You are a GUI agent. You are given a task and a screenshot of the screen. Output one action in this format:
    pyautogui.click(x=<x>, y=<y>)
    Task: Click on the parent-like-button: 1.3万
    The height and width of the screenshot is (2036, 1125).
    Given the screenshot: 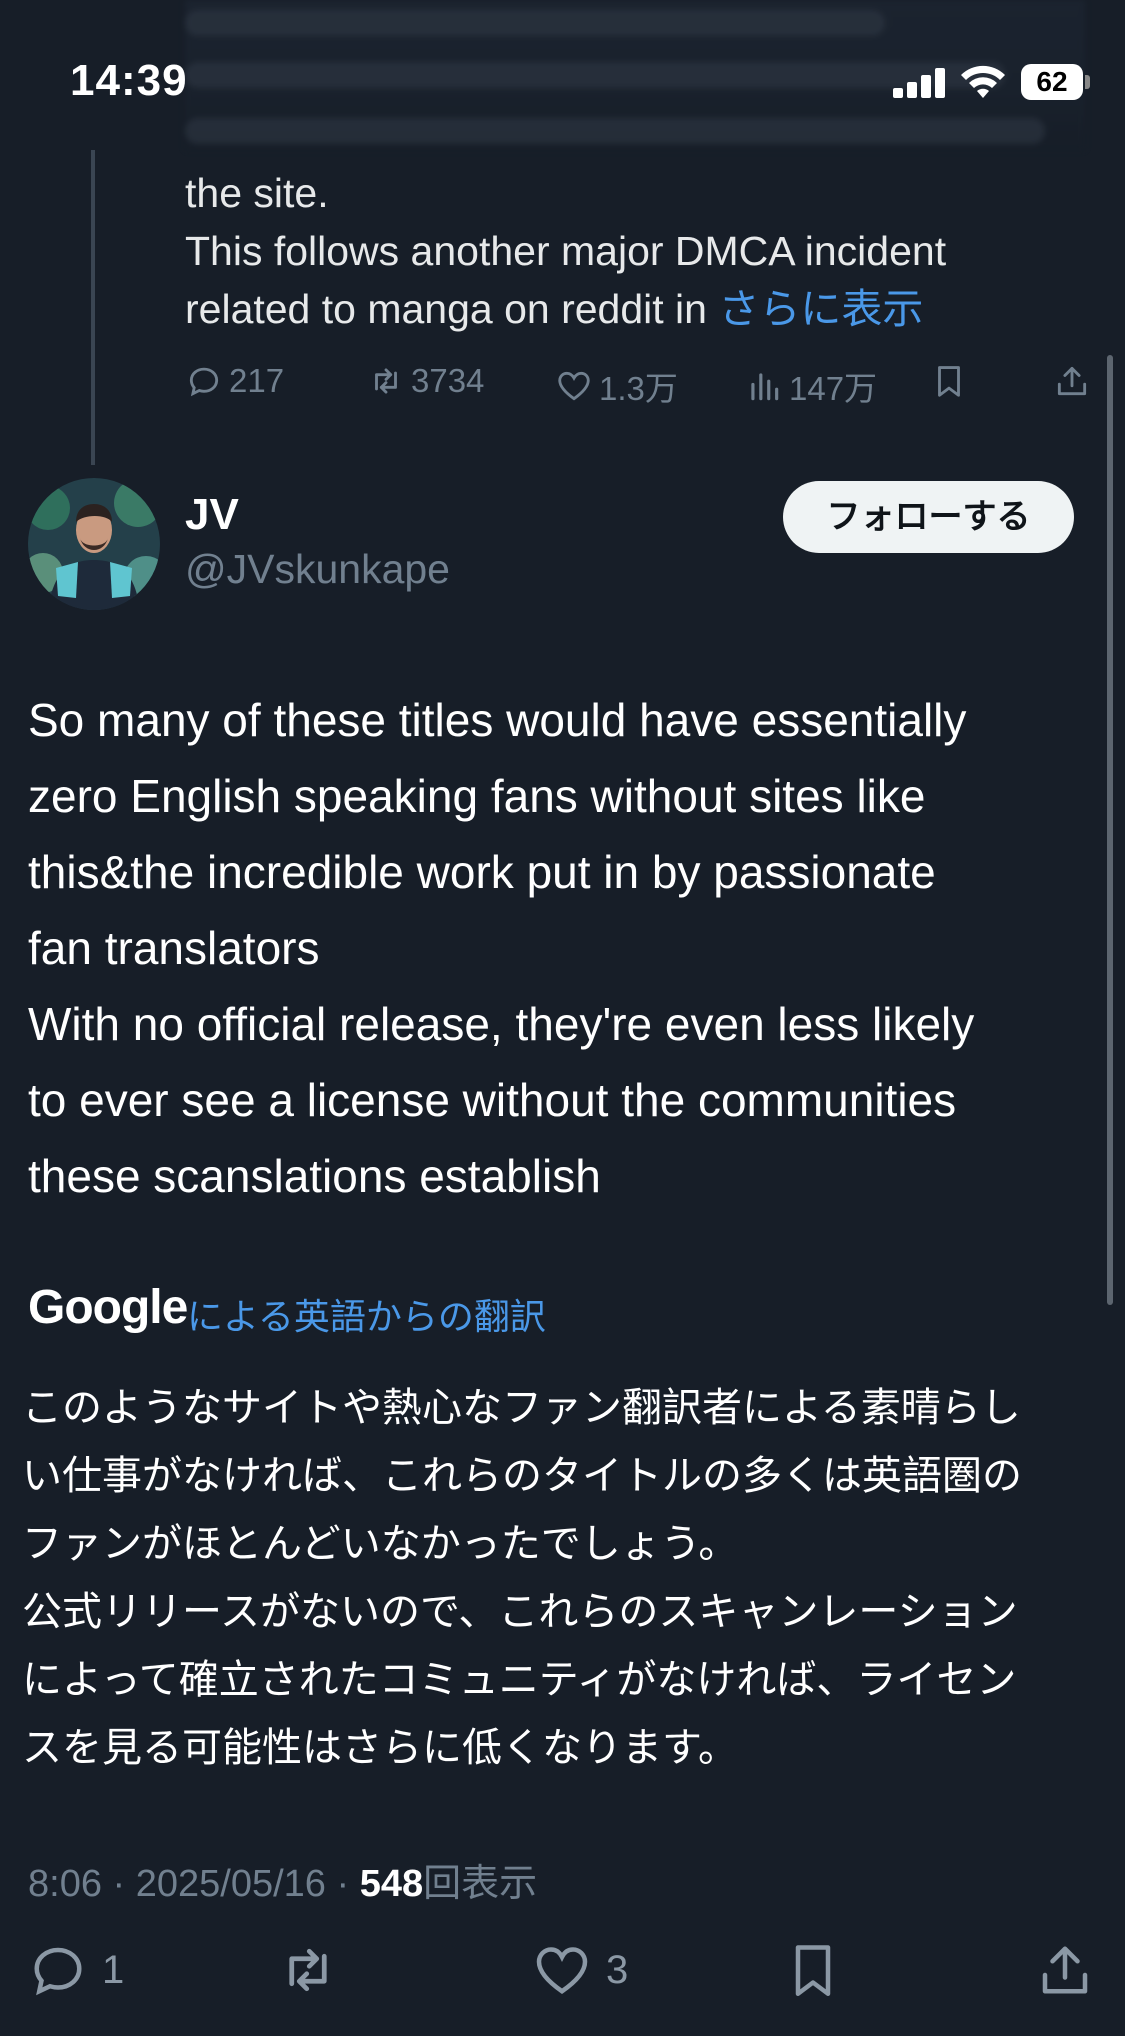 What is the action you would take?
    pyautogui.click(x=616, y=386)
    